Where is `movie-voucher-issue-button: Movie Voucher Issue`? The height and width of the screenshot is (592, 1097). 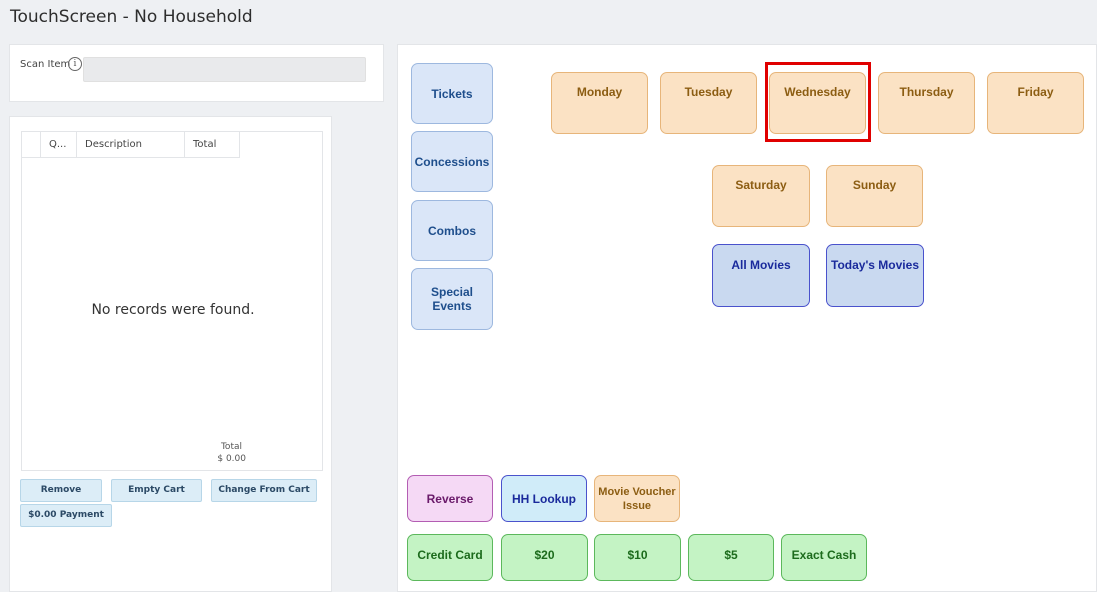 movie-voucher-issue-button: Movie Voucher Issue is located at coordinates (637, 498).